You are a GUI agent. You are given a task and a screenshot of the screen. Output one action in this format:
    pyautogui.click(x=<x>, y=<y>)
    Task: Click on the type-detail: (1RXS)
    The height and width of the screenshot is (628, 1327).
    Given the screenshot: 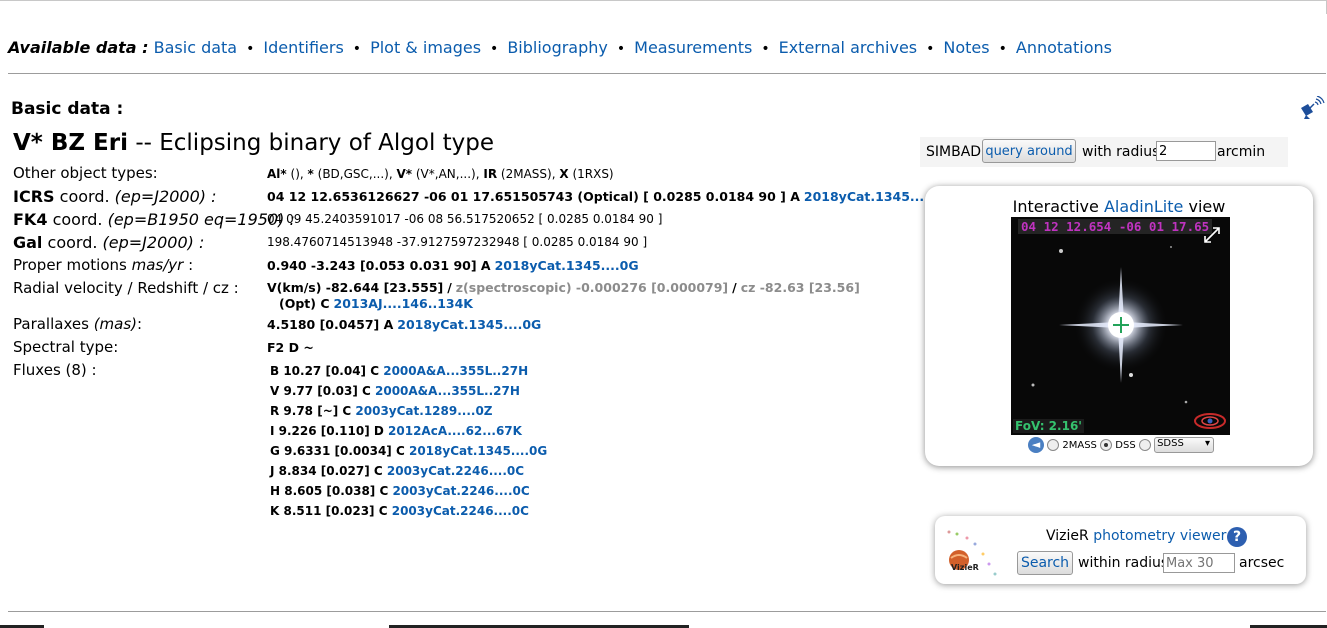 What is the action you would take?
    pyautogui.click(x=593, y=174)
    